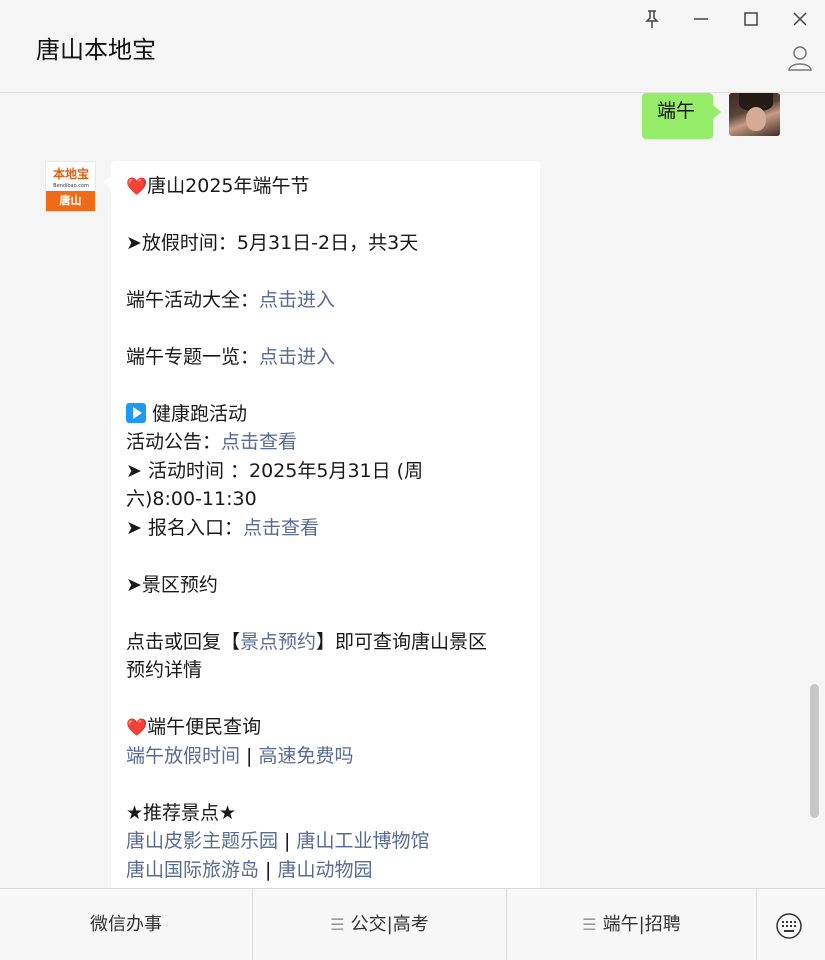 This screenshot has height=960, width=825. I want to click on scenic-title: ➤景区预约, so click(172, 585).